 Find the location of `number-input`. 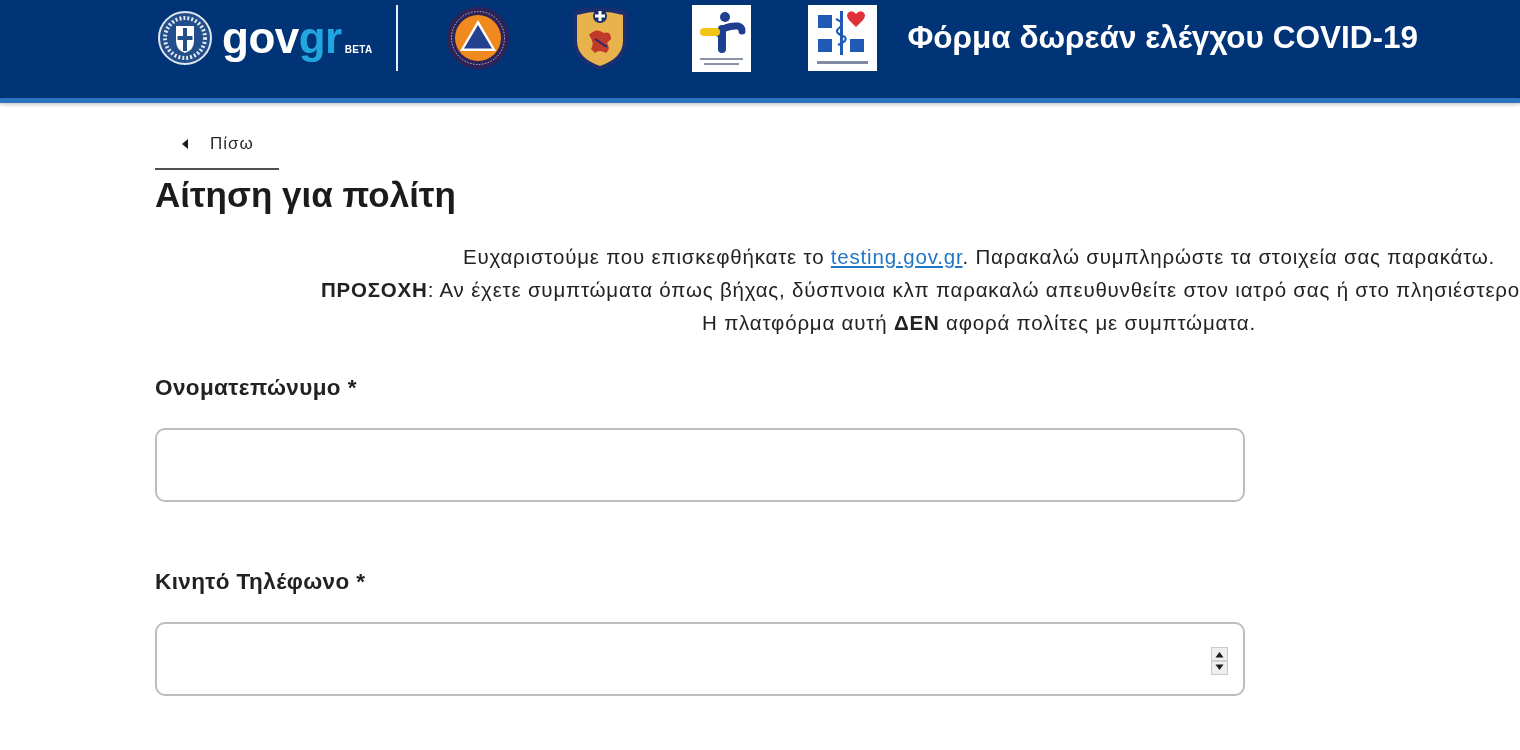

number-input is located at coordinates (700, 658).